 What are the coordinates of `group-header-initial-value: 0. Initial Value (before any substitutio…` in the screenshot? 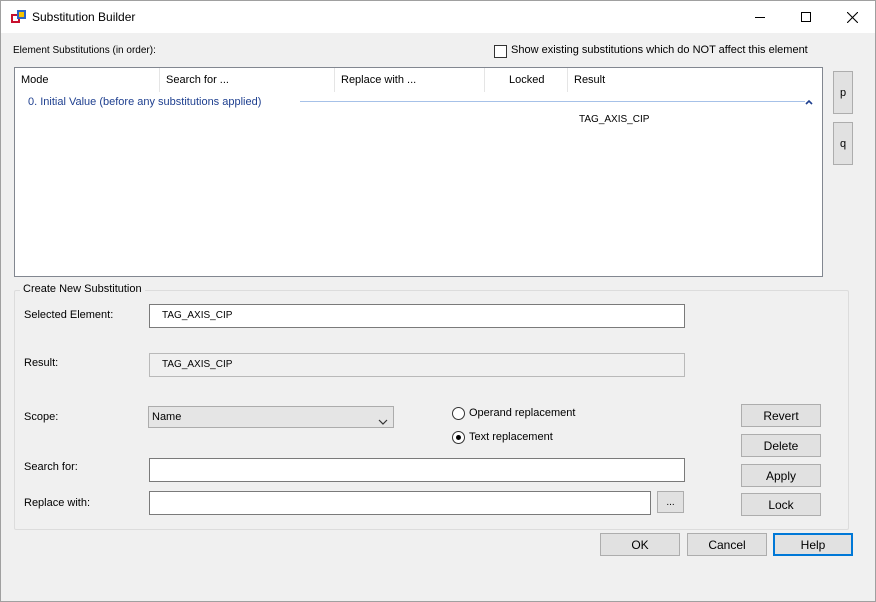 It's located at (144, 102).